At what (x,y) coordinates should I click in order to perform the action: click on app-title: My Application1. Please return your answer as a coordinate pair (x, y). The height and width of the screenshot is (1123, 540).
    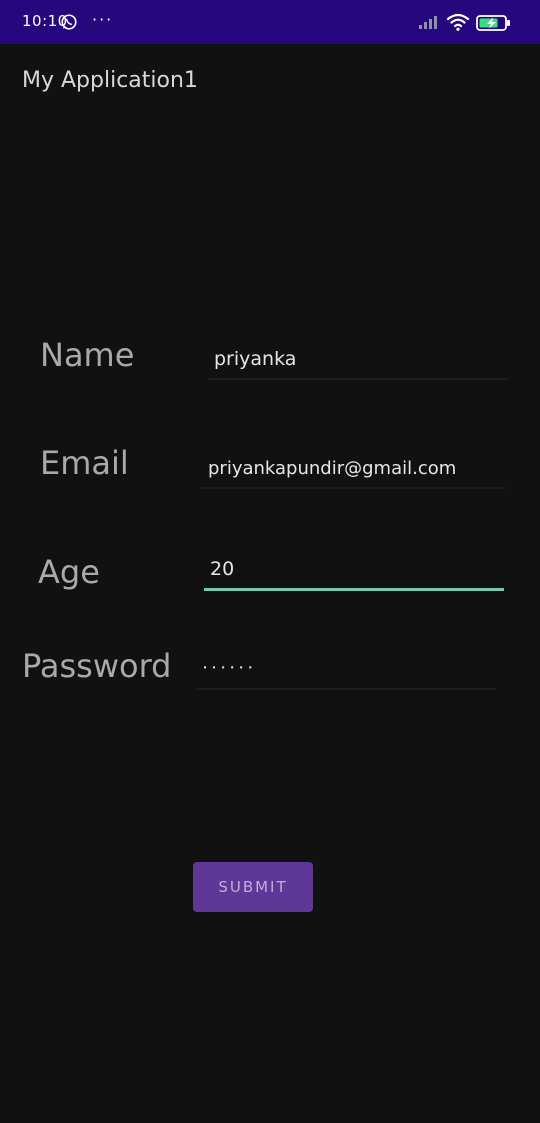
    Looking at the image, I should click on (110, 80).